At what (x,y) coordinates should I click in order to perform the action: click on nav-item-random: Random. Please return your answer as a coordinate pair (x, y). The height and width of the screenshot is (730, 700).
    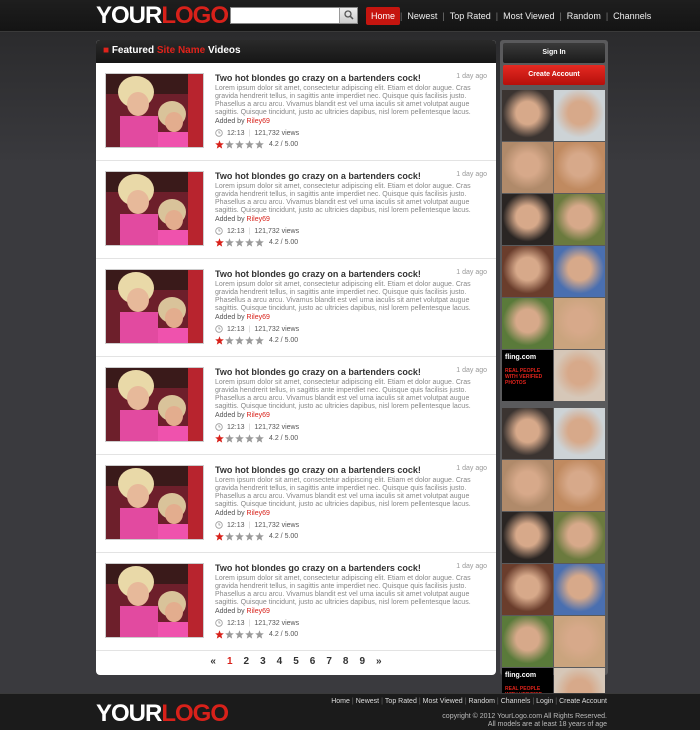
    Looking at the image, I should click on (584, 16).